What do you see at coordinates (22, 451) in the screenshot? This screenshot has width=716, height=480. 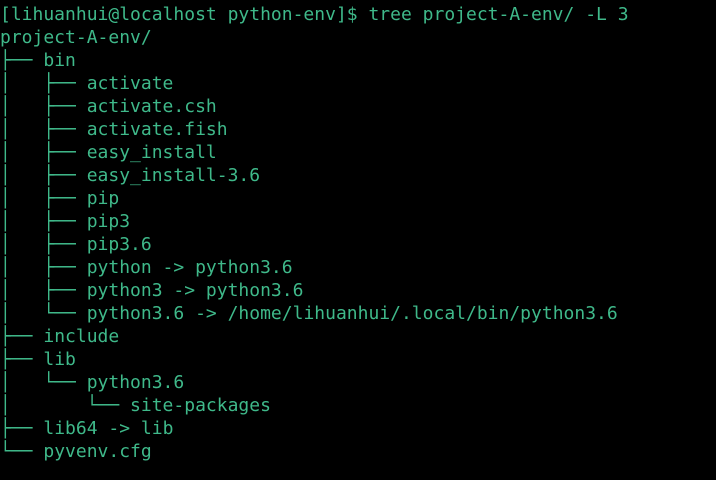 I see `tree-connector: └──` at bounding box center [22, 451].